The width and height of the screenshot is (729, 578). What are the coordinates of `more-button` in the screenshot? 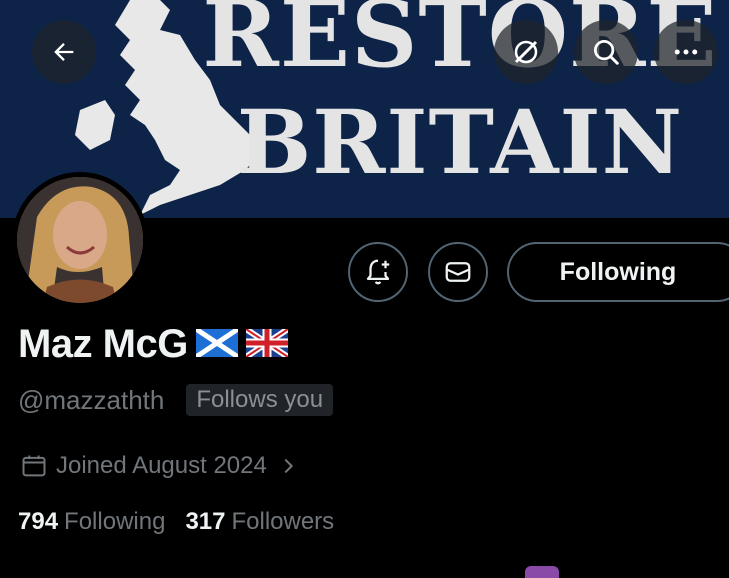 It's located at (686, 52).